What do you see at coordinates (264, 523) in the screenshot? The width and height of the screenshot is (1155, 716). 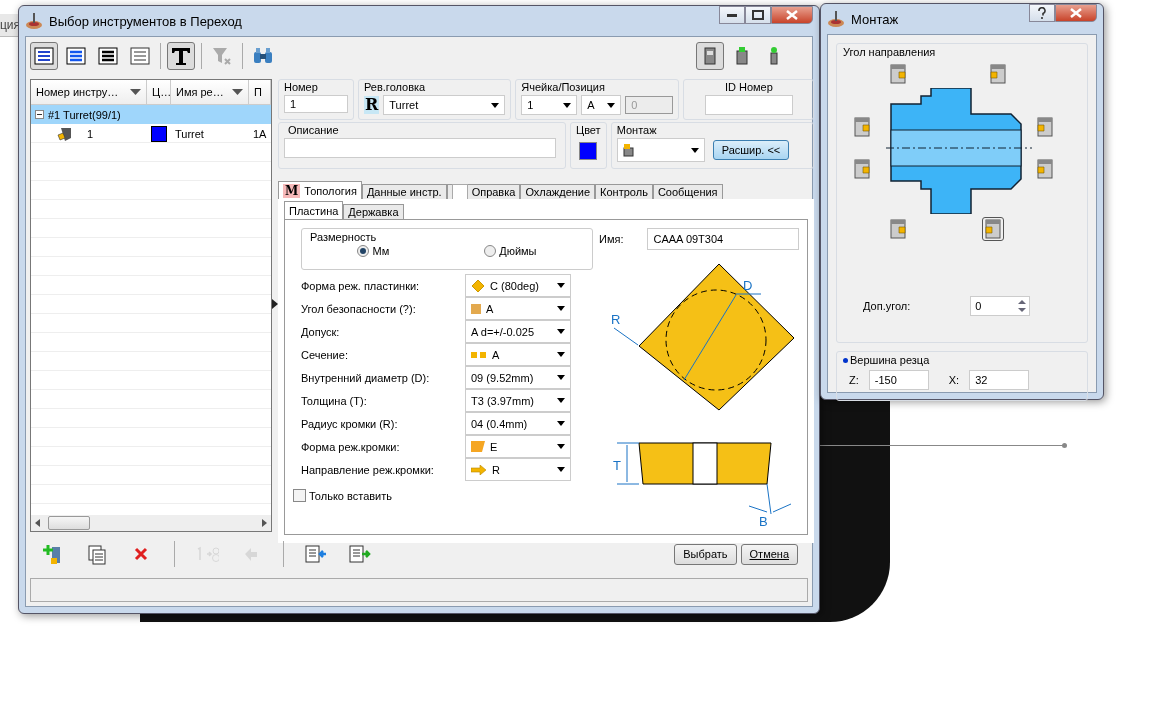 I see `scroll-right-icon` at bounding box center [264, 523].